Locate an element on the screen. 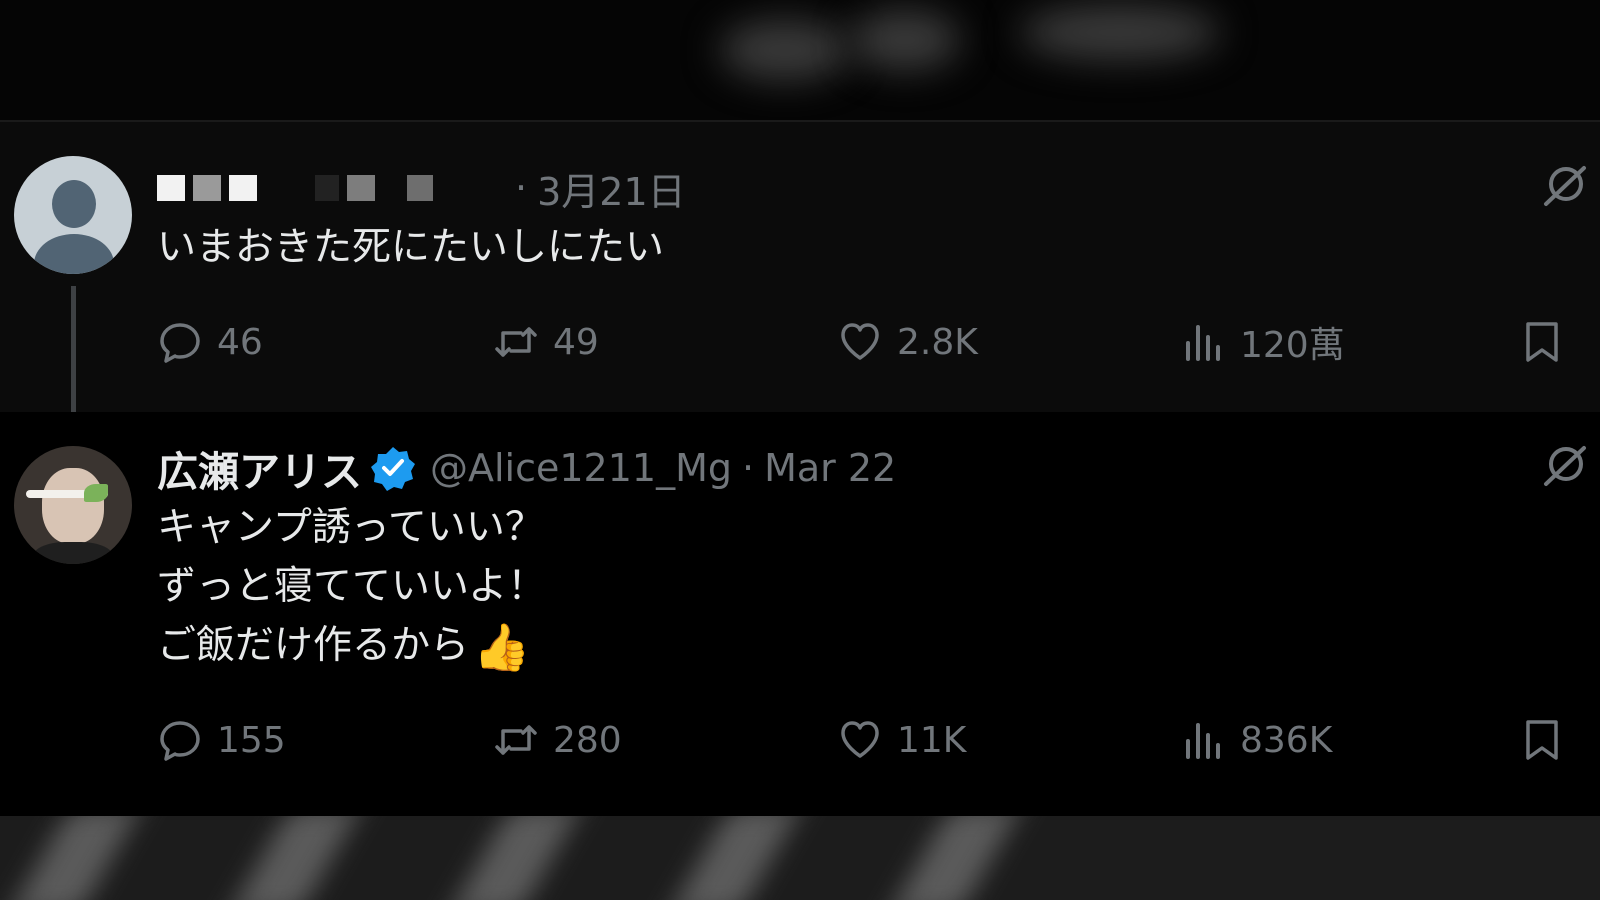 The height and width of the screenshot is (900, 1600). thumbs-up-emoji: 👍 is located at coordinates (502, 647).